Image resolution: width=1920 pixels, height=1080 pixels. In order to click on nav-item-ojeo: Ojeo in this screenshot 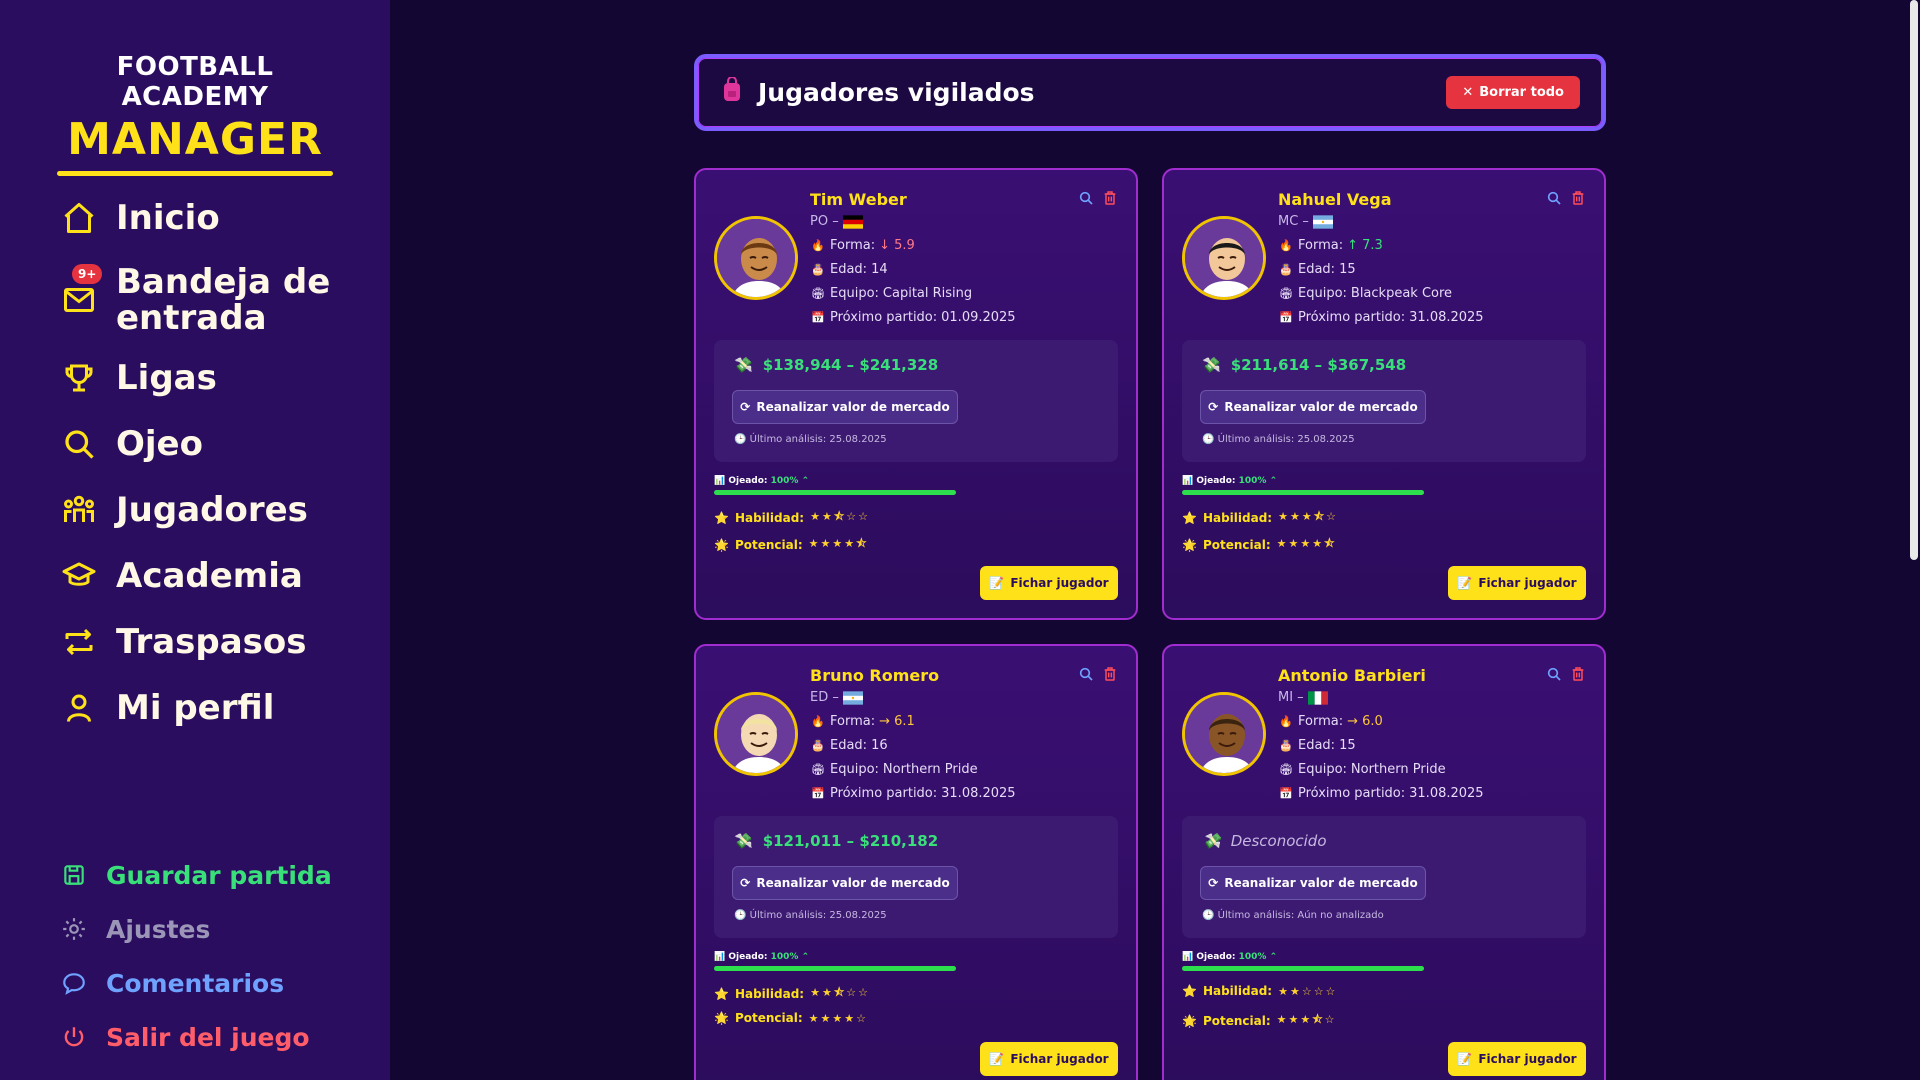, I will do `click(218, 444)`.